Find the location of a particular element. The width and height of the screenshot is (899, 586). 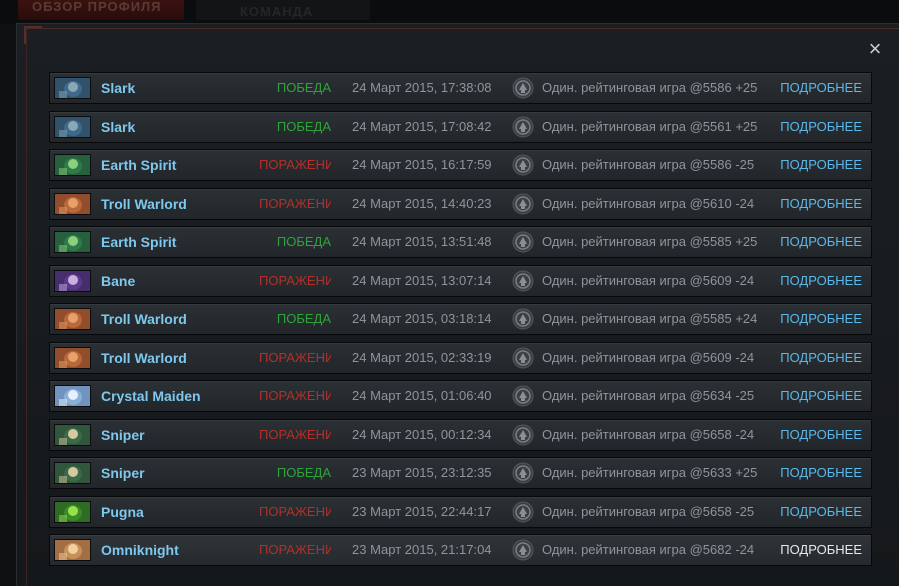

match-datetime: 24 Март 2015, 13:07:14 is located at coordinates (422, 280).